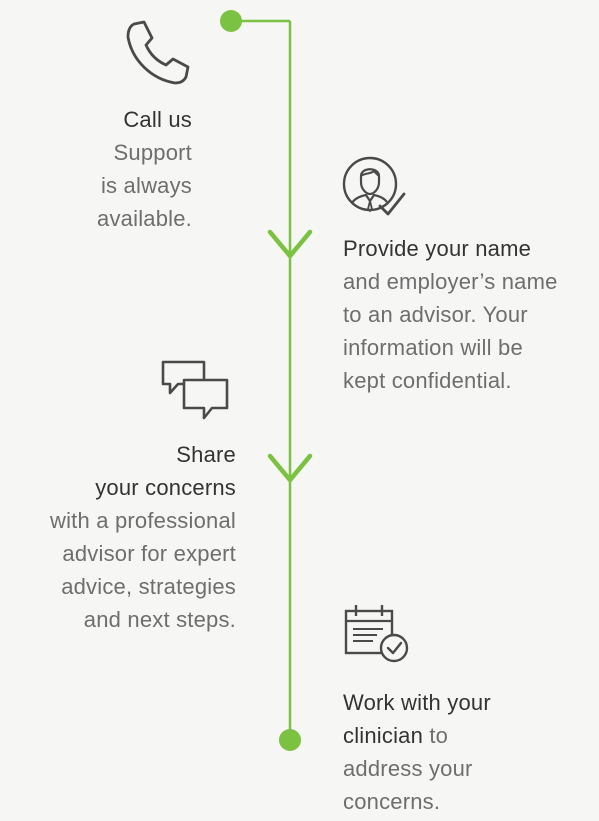 The width and height of the screenshot is (599, 821). I want to click on step-share-concerns-line-2: advisor for expert, so click(149, 553).